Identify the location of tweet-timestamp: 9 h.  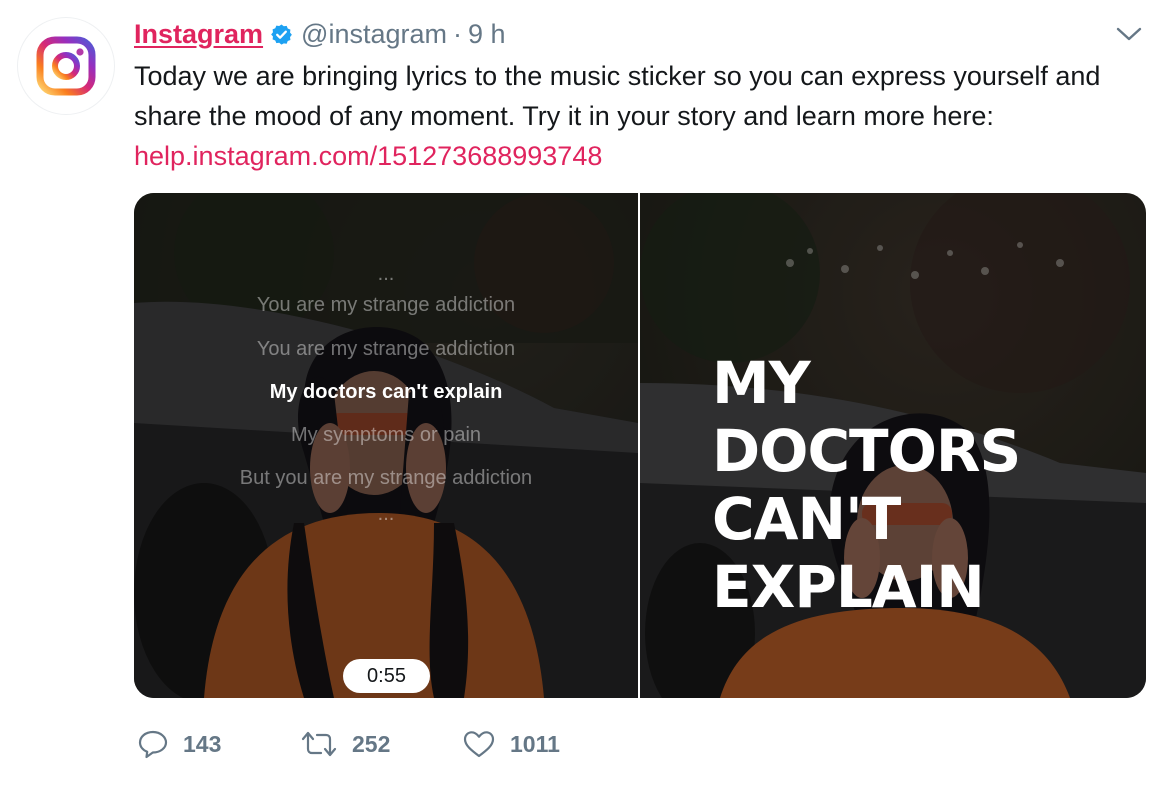
(487, 34).